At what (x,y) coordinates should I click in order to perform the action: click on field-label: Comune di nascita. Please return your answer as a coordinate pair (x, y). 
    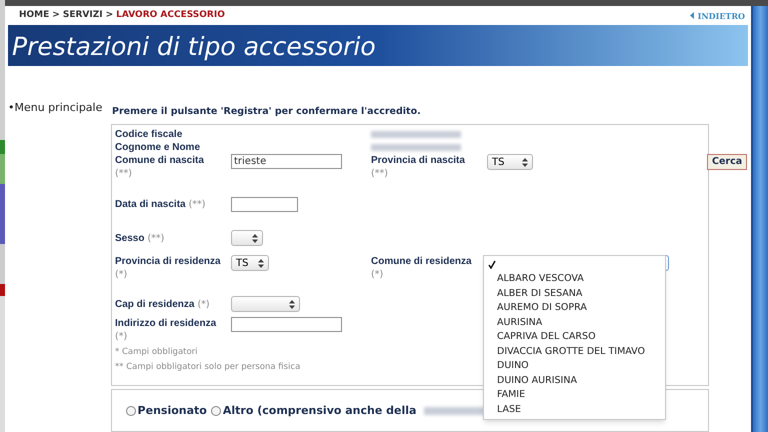
    Looking at the image, I should click on (159, 161).